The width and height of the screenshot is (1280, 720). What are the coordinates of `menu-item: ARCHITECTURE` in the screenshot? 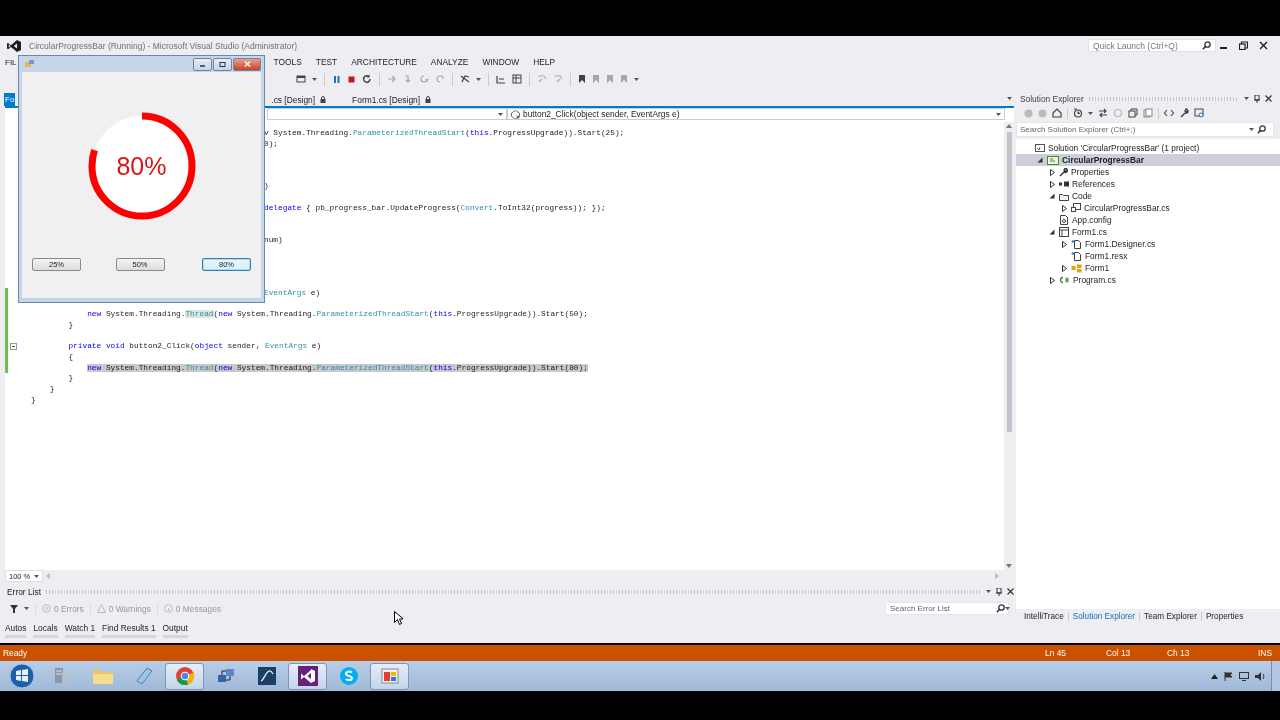 It's located at (384, 62).